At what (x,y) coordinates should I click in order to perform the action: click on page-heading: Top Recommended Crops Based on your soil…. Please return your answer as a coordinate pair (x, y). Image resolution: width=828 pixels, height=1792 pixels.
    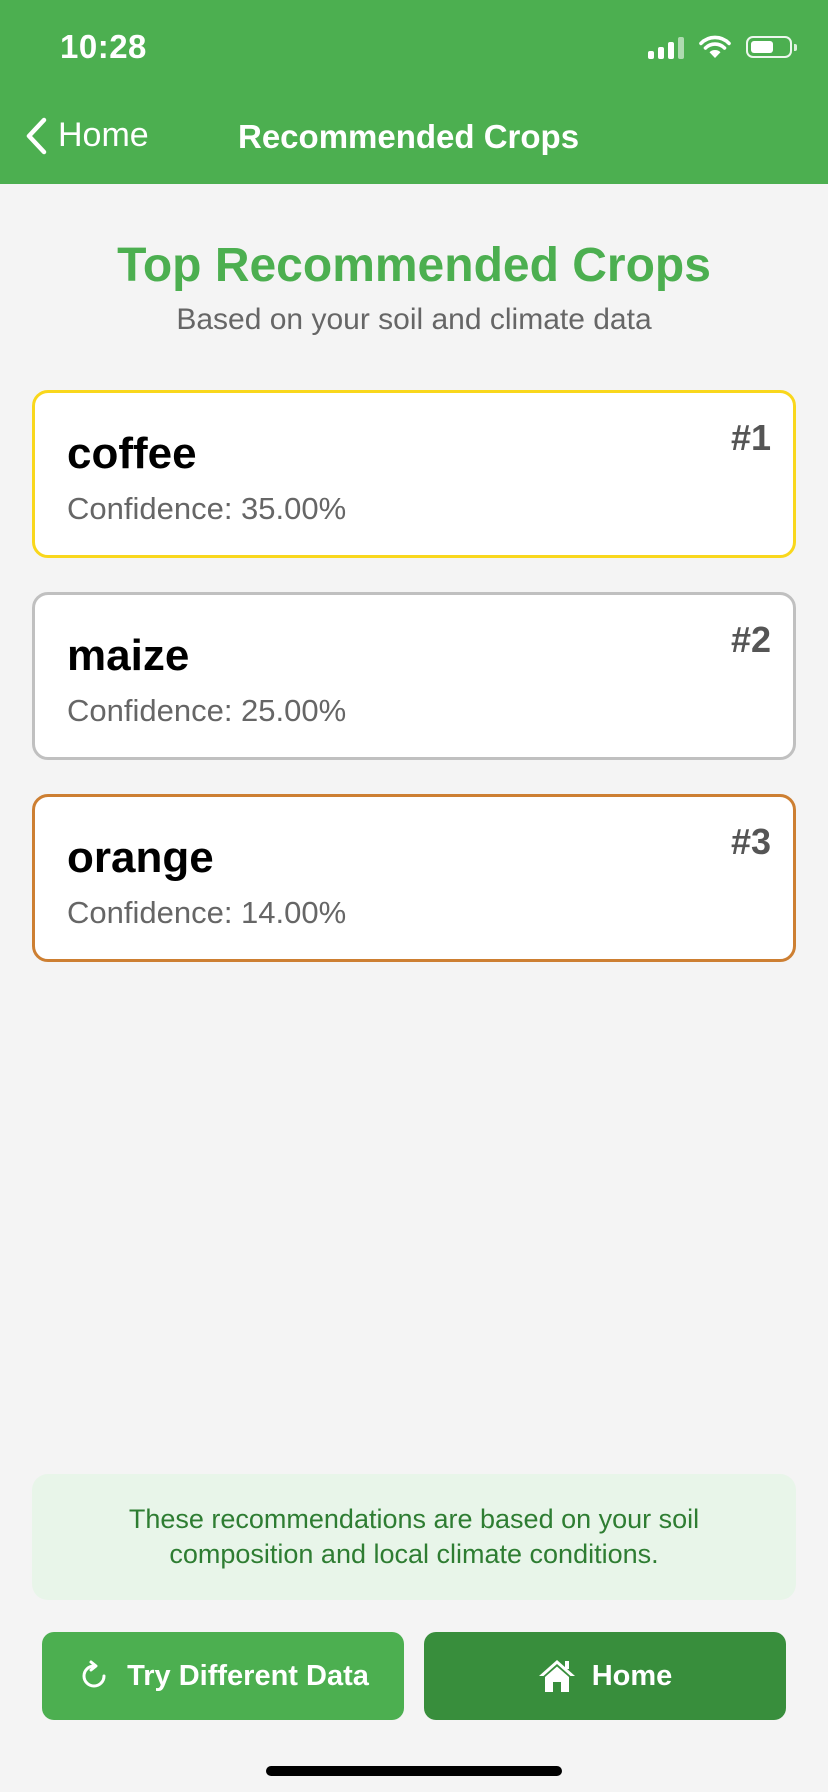
    Looking at the image, I should click on (414, 287).